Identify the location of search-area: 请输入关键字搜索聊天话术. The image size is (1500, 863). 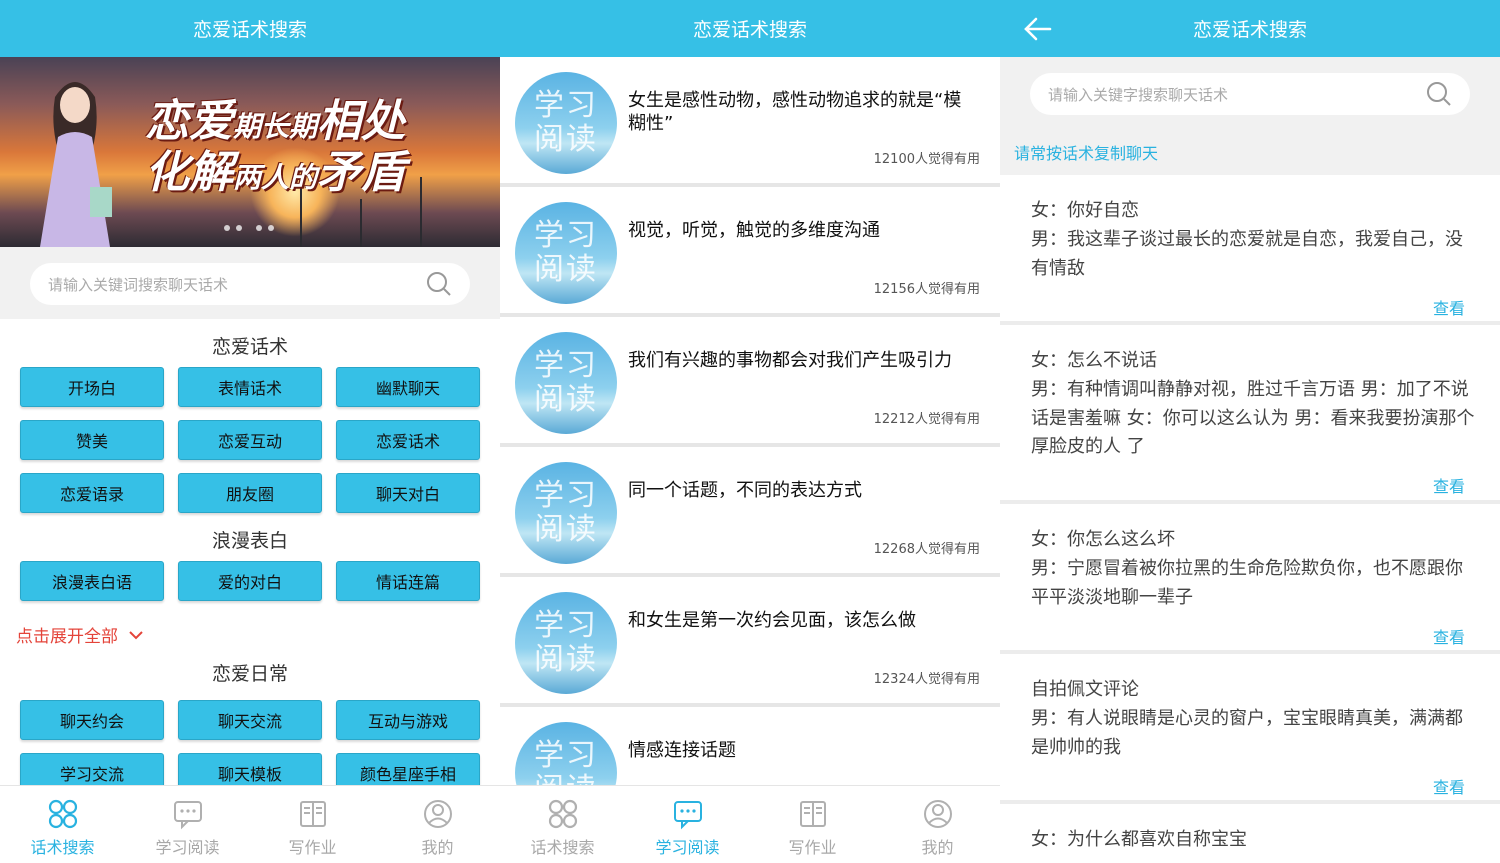
(1250, 93).